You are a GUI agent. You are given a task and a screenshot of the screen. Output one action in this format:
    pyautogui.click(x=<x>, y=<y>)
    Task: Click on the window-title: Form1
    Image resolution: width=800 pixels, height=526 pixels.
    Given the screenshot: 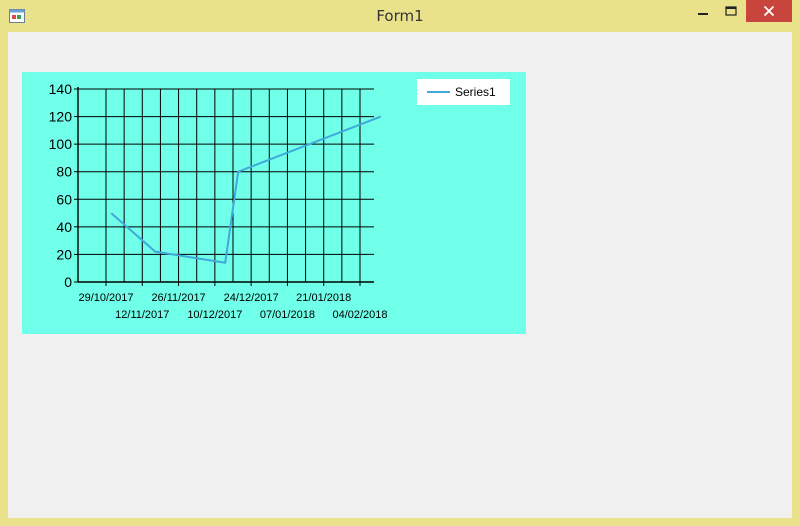 What is the action you would take?
    pyautogui.click(x=400, y=16)
    